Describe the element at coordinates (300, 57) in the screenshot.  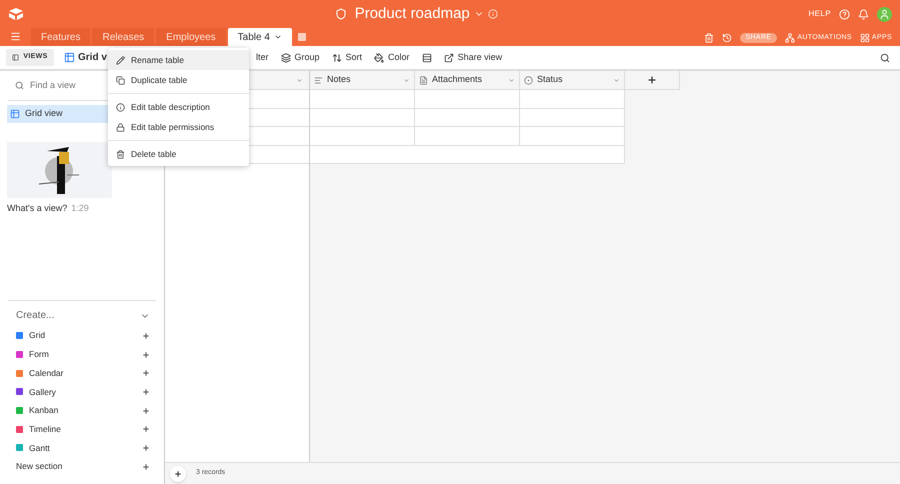
I see `toolbar-button: Group` at that location.